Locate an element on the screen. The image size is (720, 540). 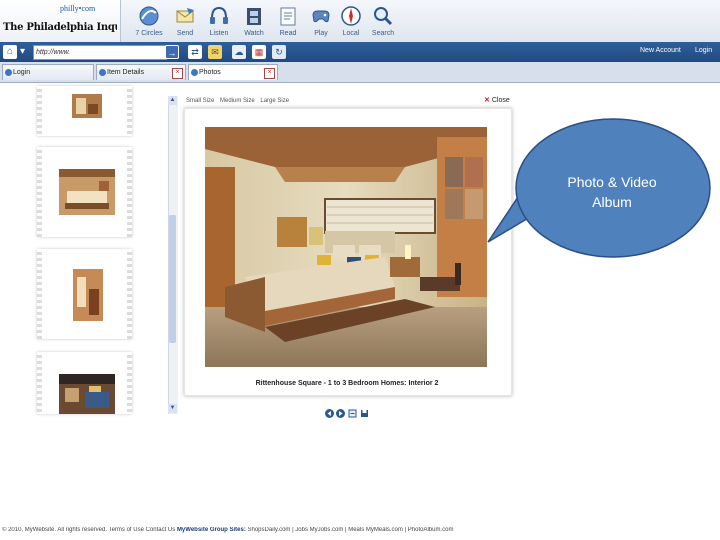
footer-group-sites: MyWebsite Group Sites: is located at coordinates (211, 530).